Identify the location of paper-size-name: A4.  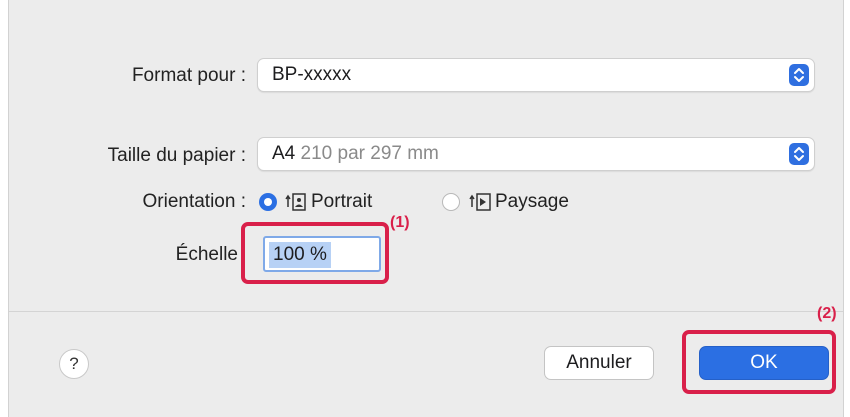
(284, 153).